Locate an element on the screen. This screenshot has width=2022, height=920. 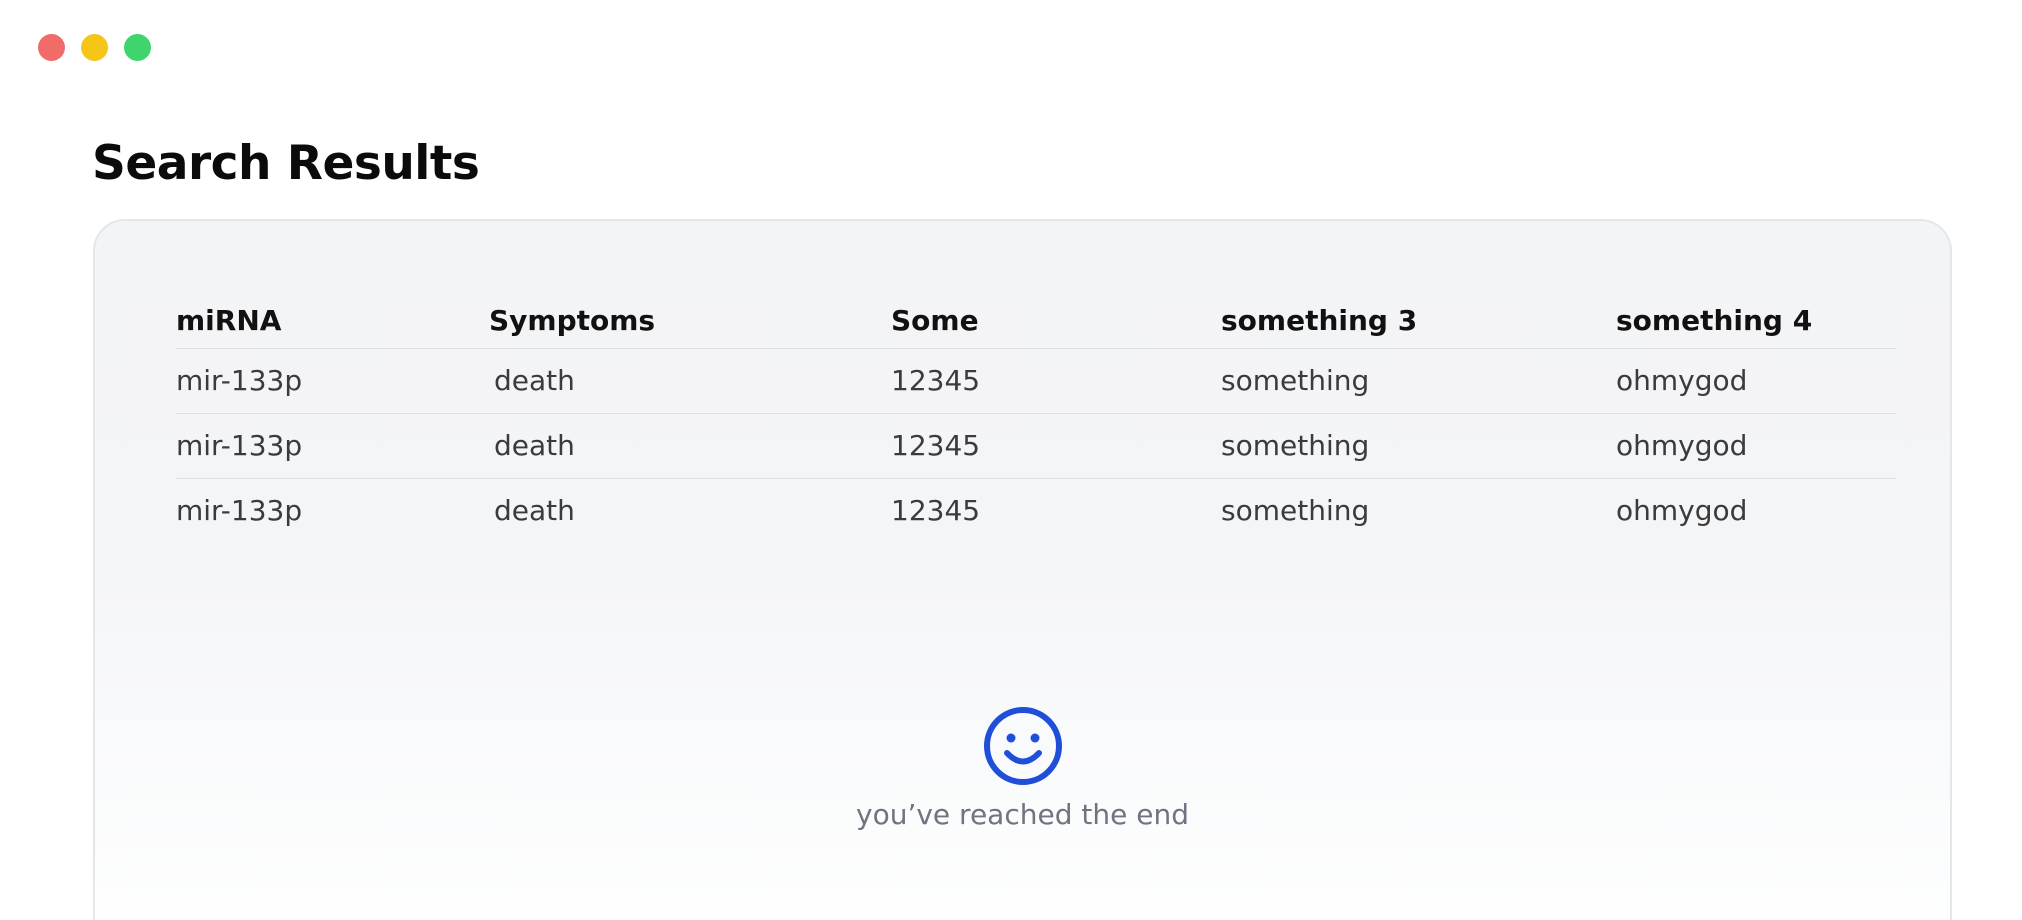
page-title: Search Results is located at coordinates (286, 163).